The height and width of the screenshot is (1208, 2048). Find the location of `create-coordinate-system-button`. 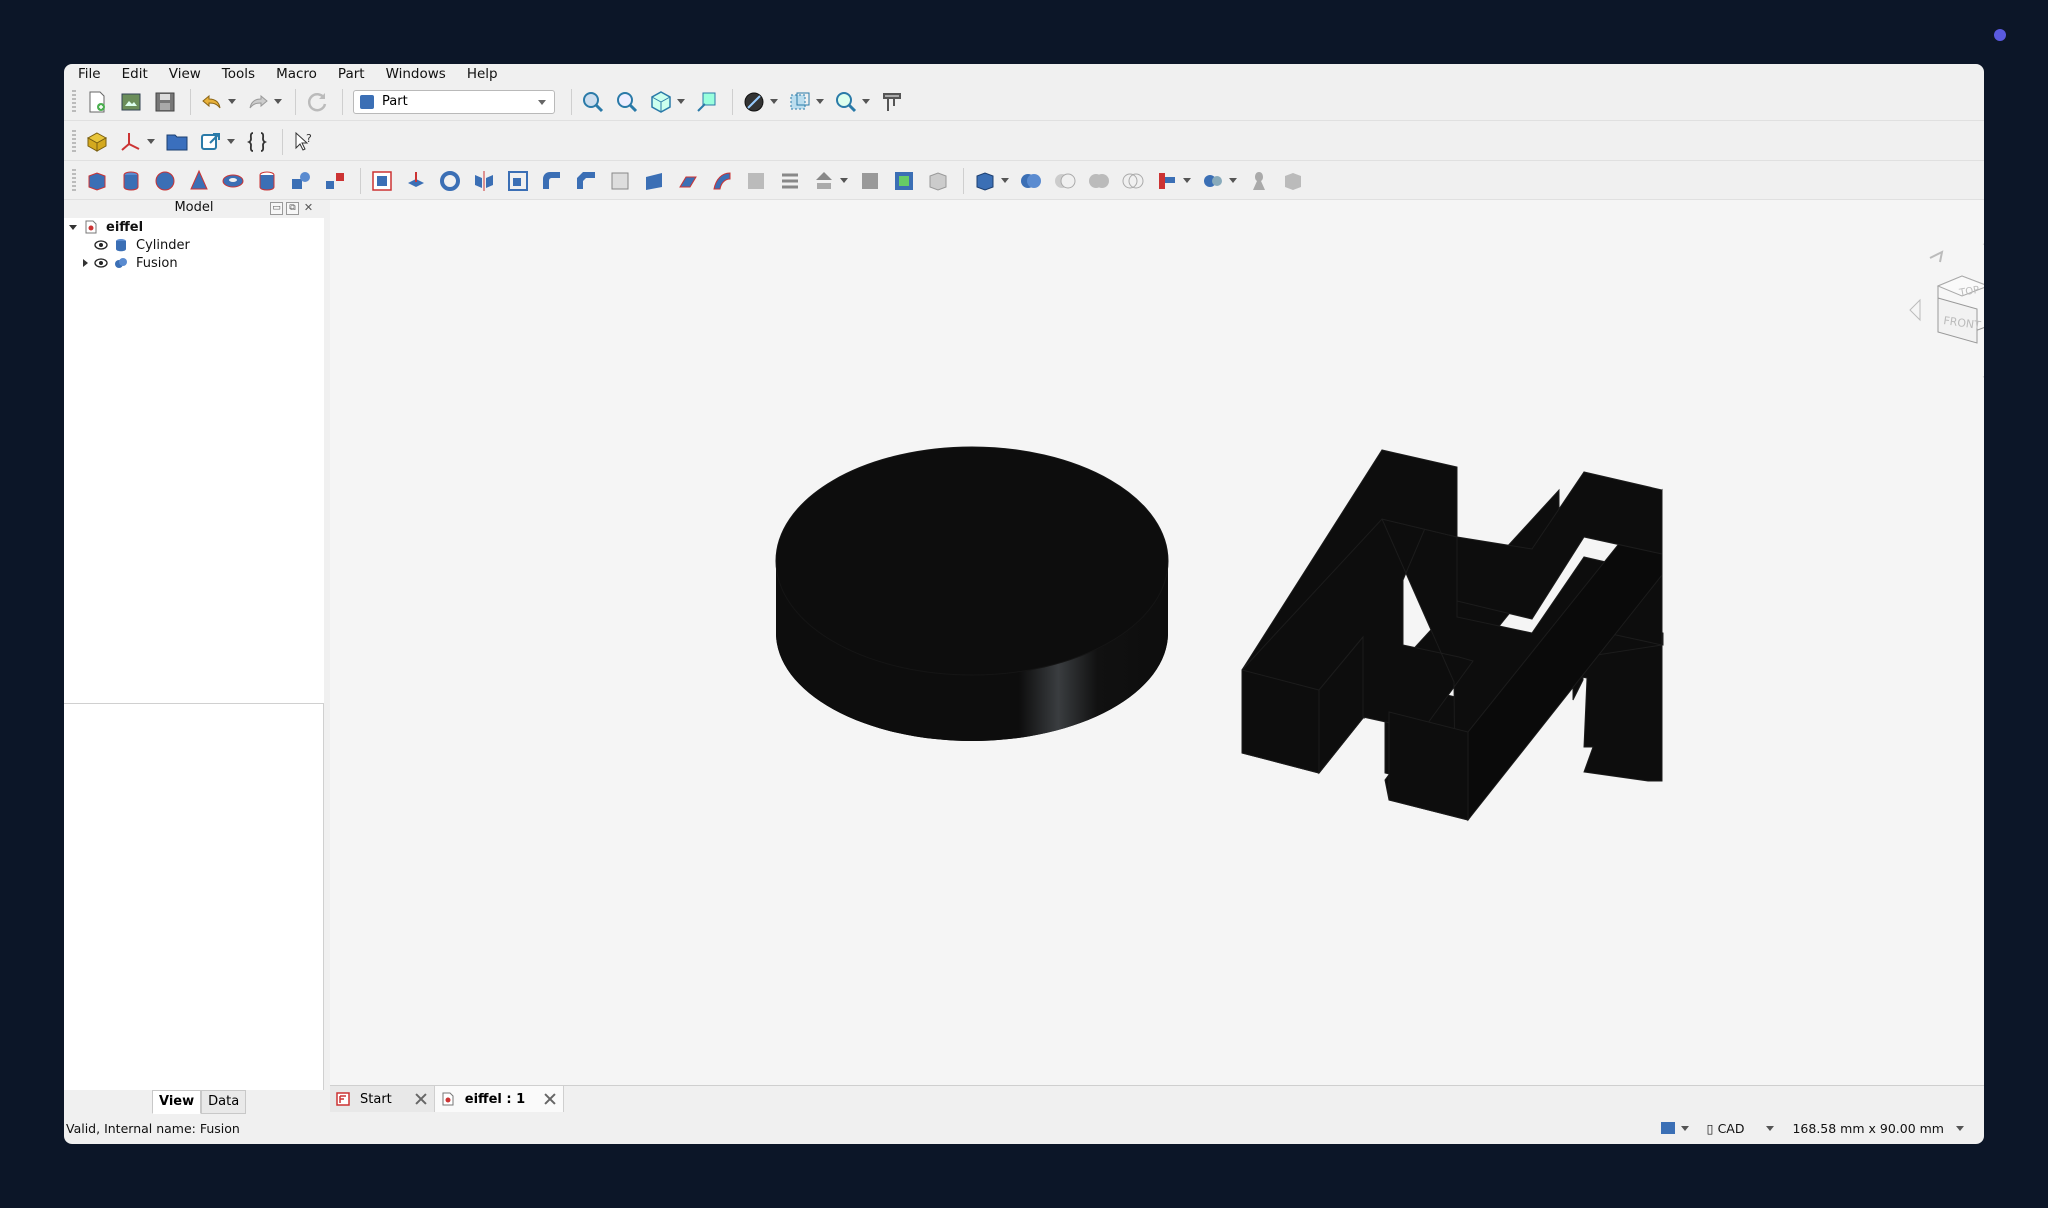

create-coordinate-system-button is located at coordinates (131, 142).